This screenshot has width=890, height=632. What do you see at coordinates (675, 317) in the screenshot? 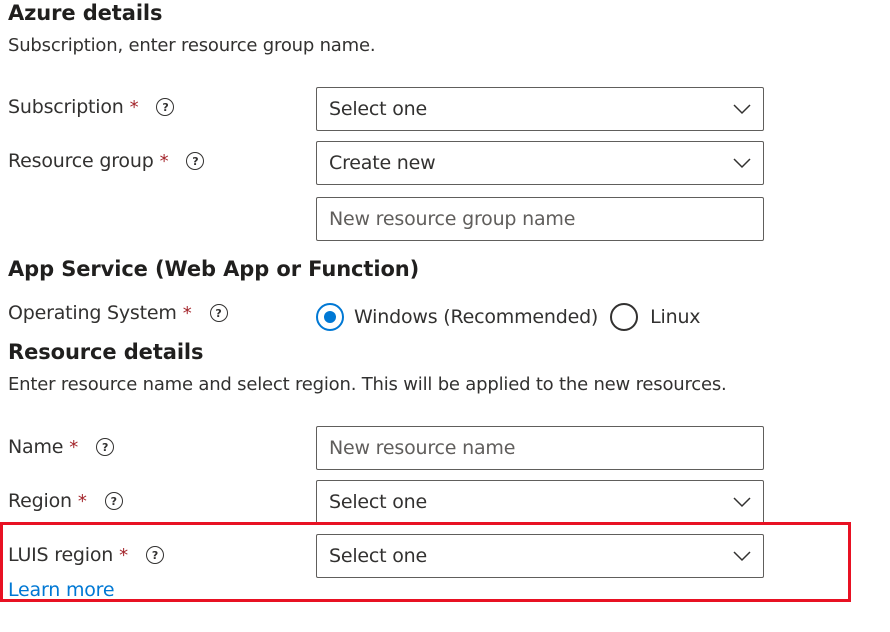
I see `linux-radio-label: Linux` at bounding box center [675, 317].